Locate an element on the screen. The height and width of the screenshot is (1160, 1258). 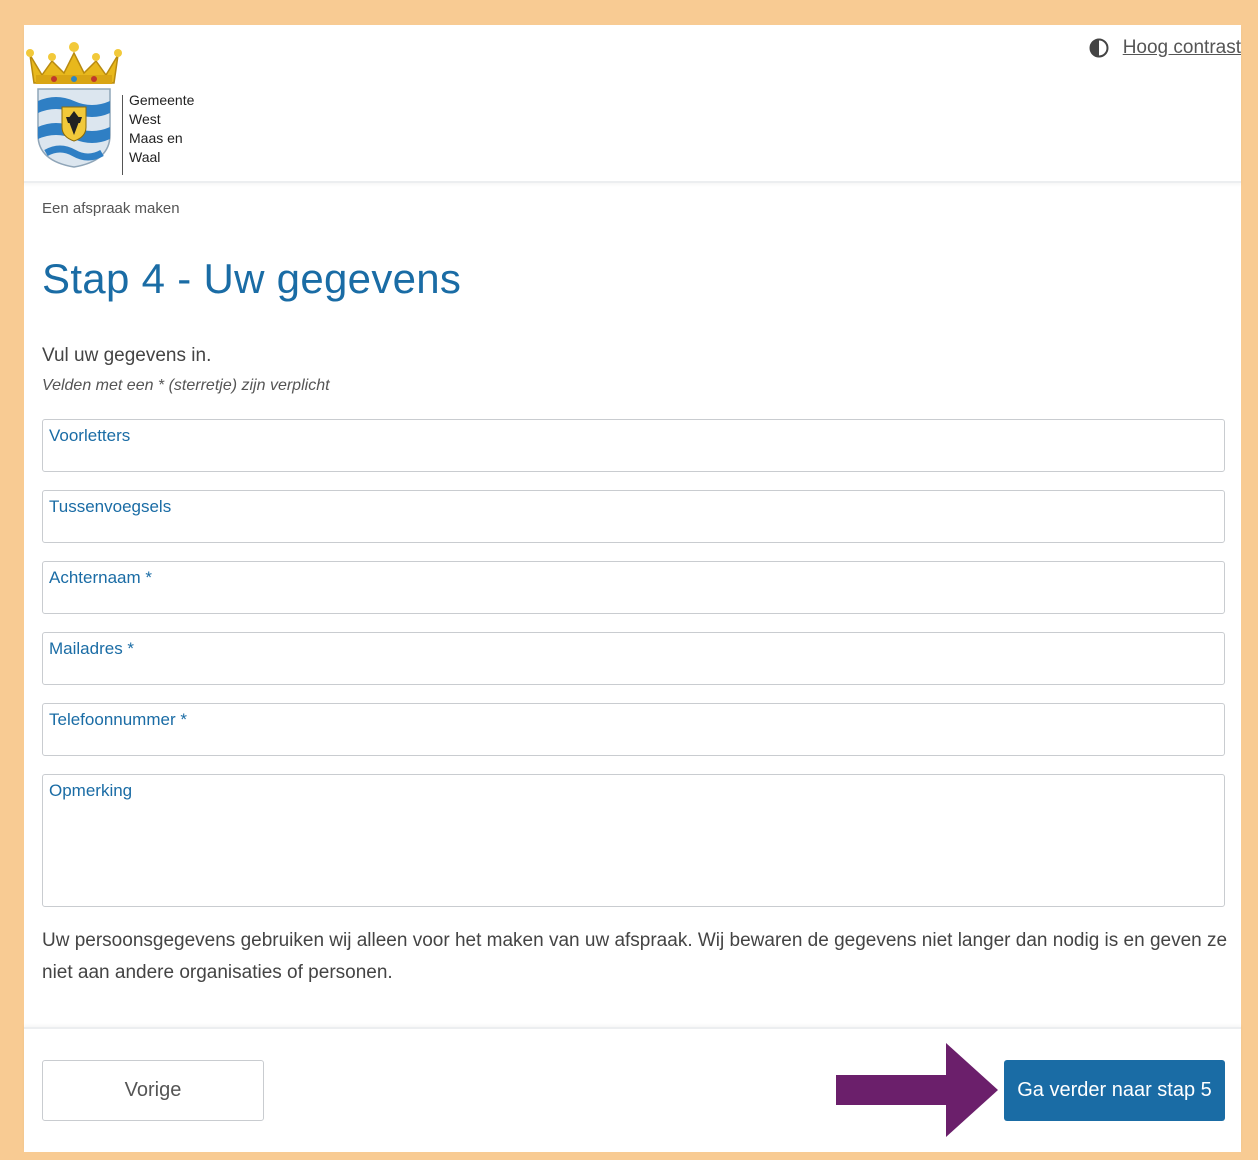
mailadres-label: Mailadres * is located at coordinates (92, 648).